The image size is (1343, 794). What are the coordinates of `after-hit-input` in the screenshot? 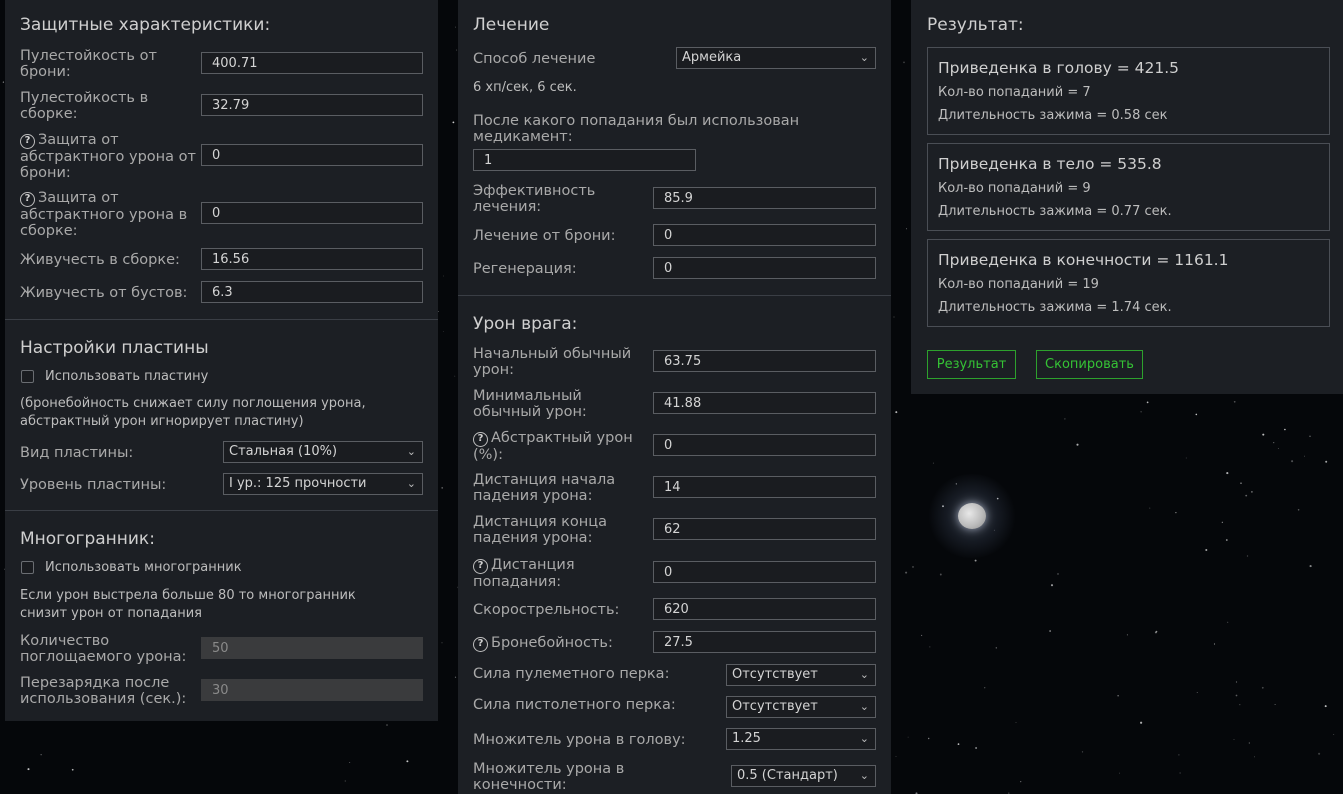 It's located at (584, 160).